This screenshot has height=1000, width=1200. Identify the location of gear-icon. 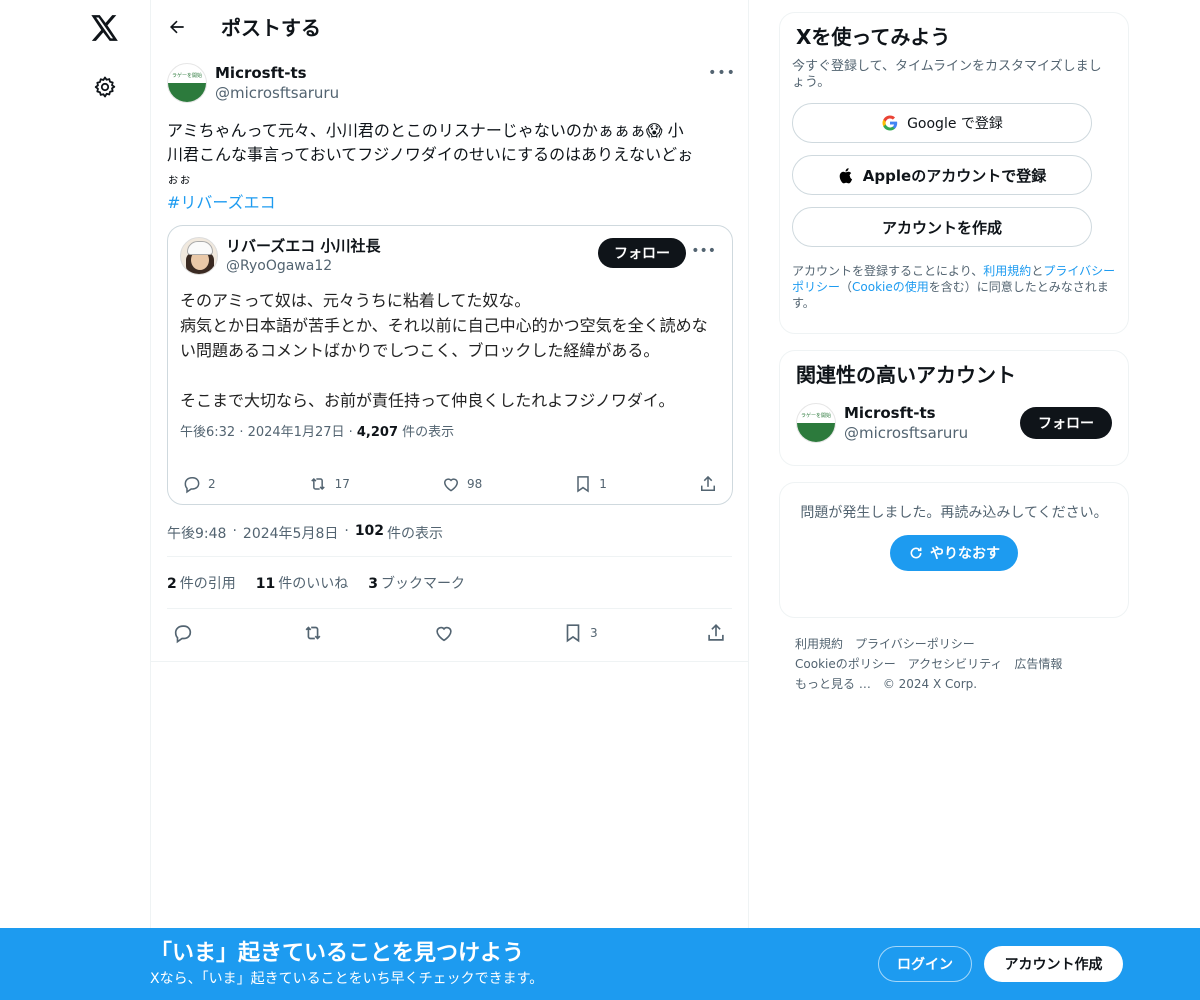
(105, 87).